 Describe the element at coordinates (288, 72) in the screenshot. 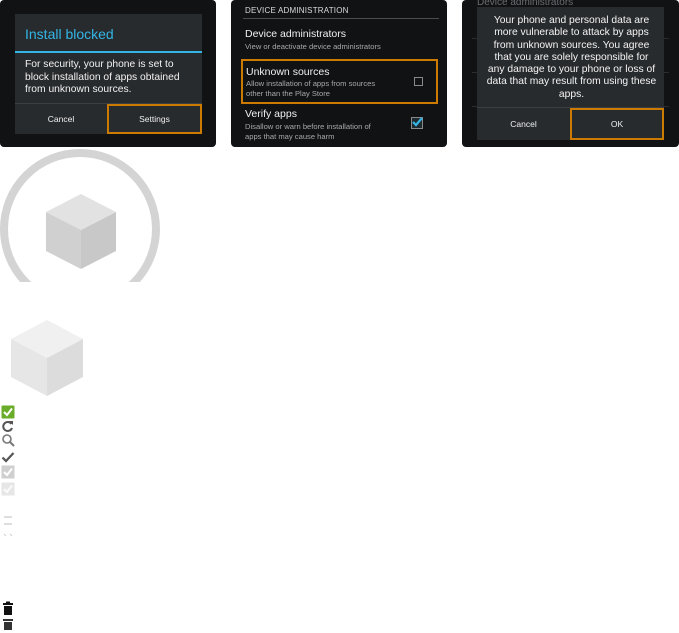

I see `pref-title: Unknown sources` at that location.